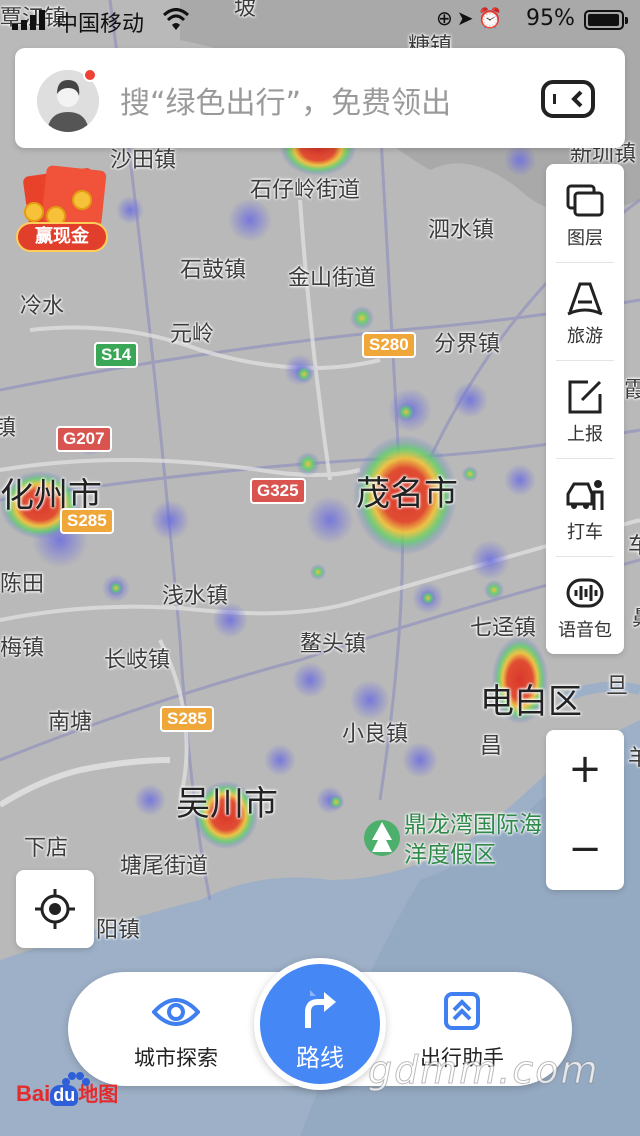  I want to click on travel-label: 旅游, so click(585, 336).